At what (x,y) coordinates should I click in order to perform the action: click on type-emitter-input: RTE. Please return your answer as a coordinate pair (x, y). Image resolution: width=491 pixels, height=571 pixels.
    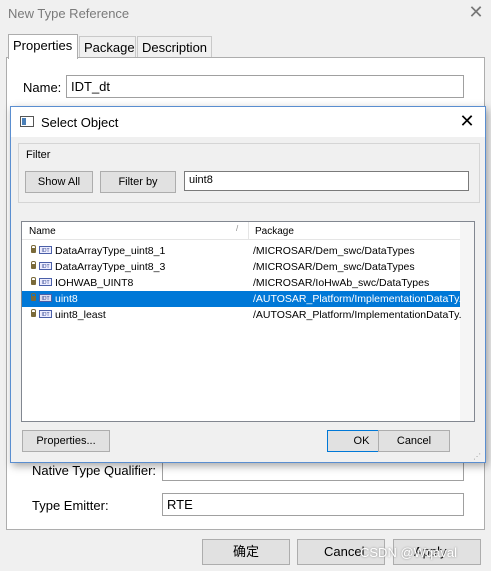
    Looking at the image, I should click on (313, 504).